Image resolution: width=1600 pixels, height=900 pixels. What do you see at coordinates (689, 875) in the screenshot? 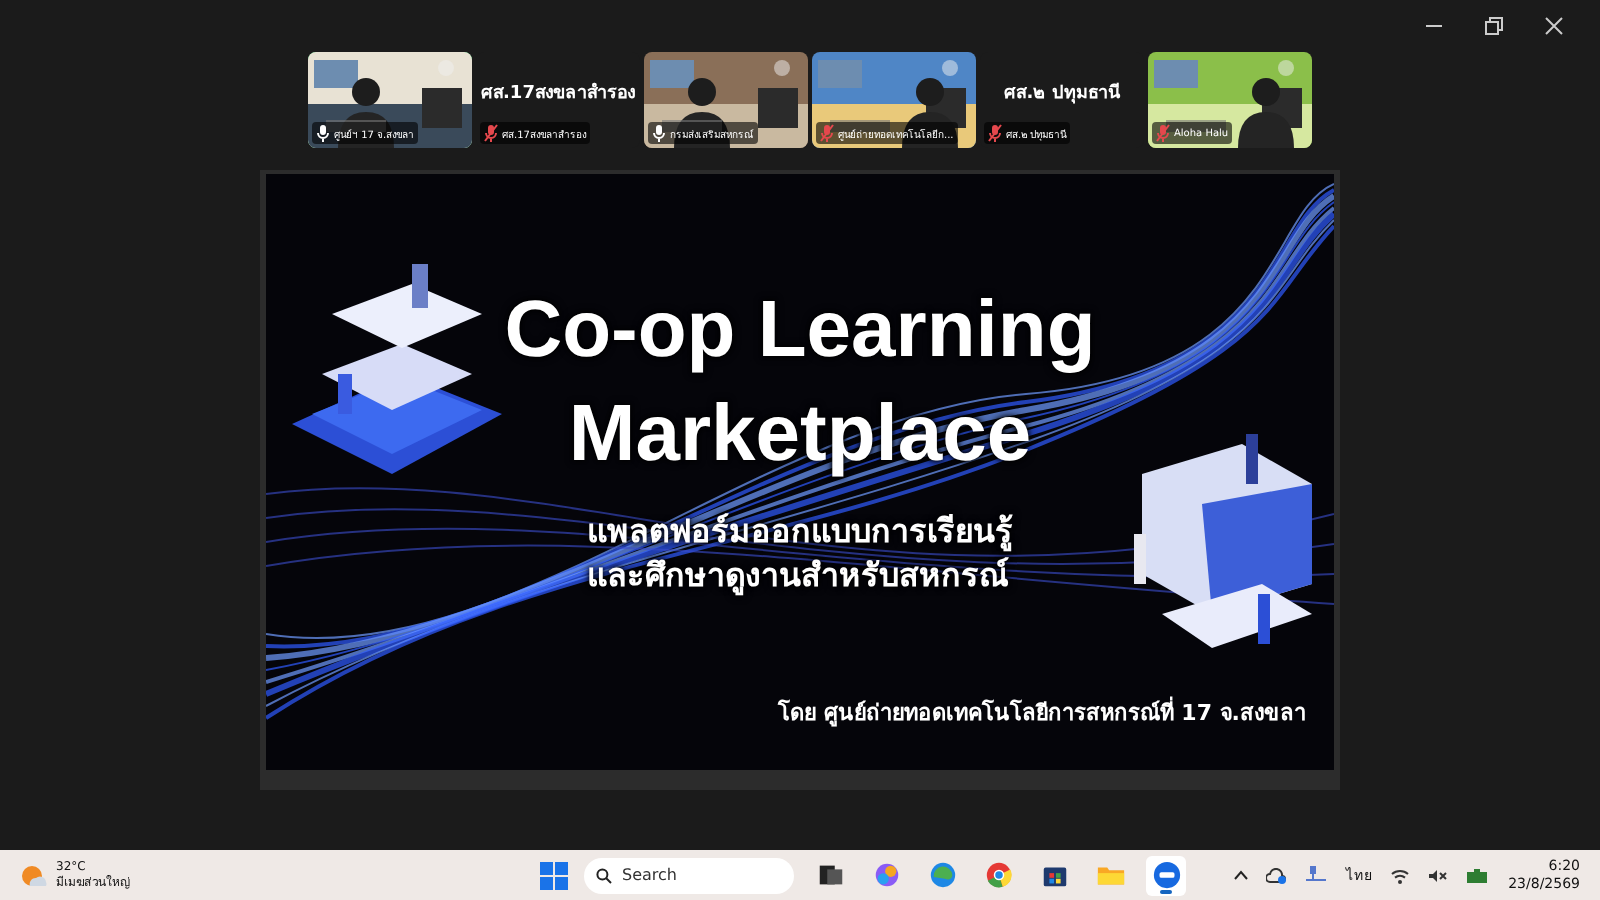
I see `search-field: Search` at bounding box center [689, 875].